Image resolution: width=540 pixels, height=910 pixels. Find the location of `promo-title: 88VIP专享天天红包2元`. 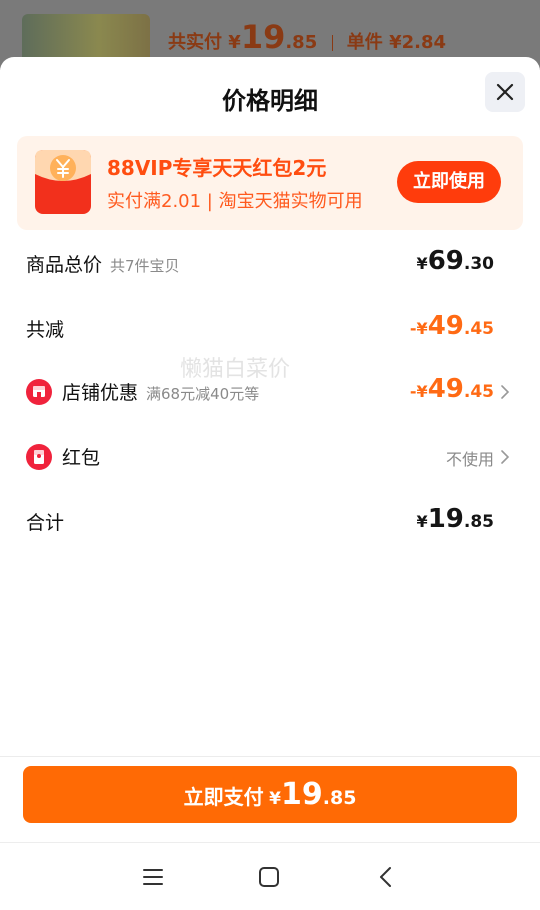

promo-title: 88VIP专享天天红包2元 is located at coordinates (217, 168).